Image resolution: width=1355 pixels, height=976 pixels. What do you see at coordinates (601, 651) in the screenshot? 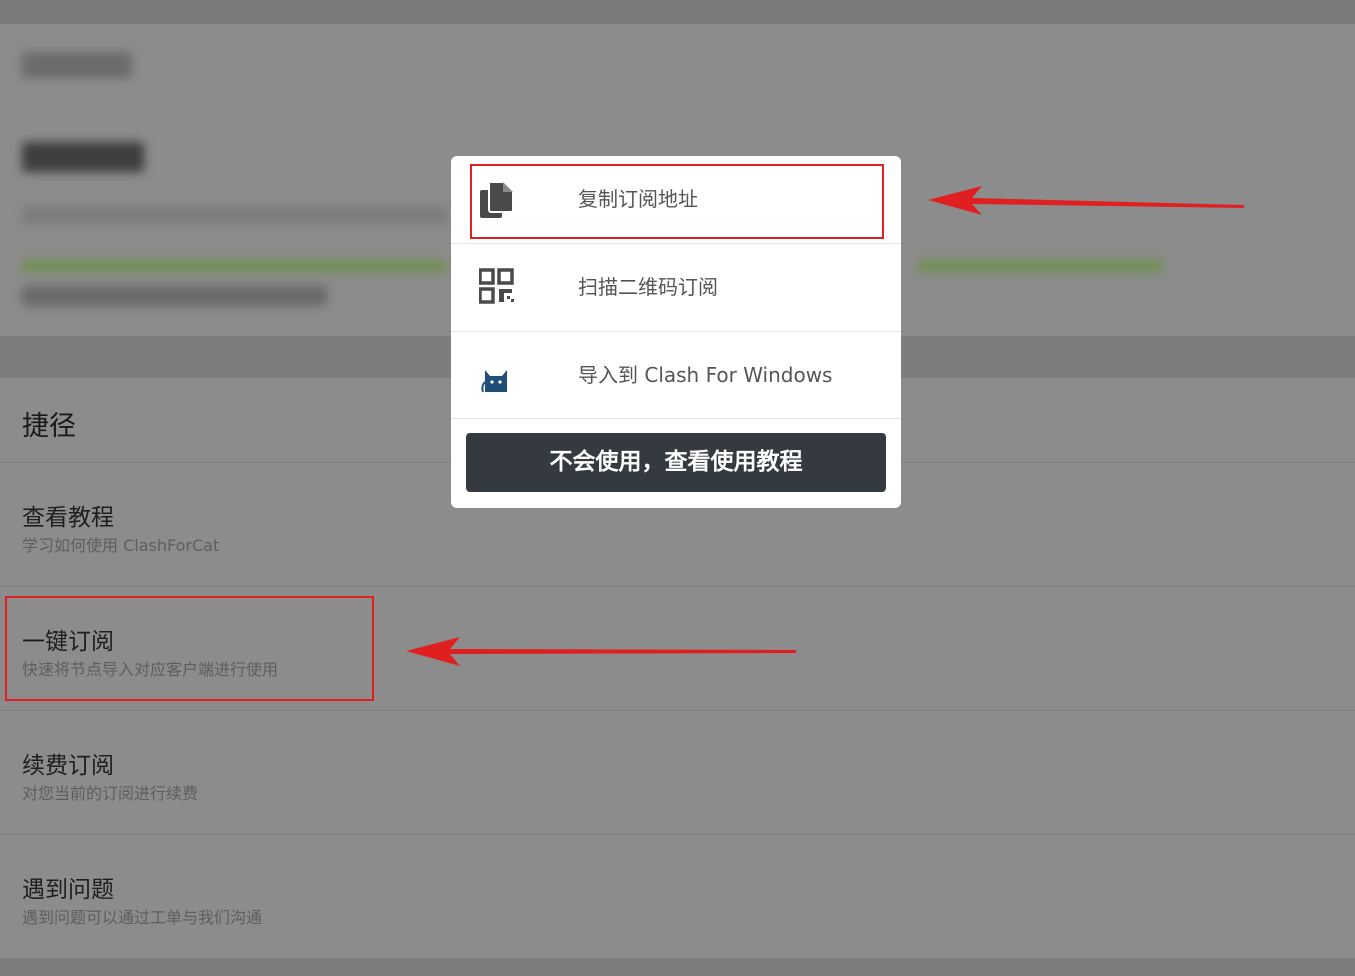
I see `arrow-to-subscribe` at bounding box center [601, 651].